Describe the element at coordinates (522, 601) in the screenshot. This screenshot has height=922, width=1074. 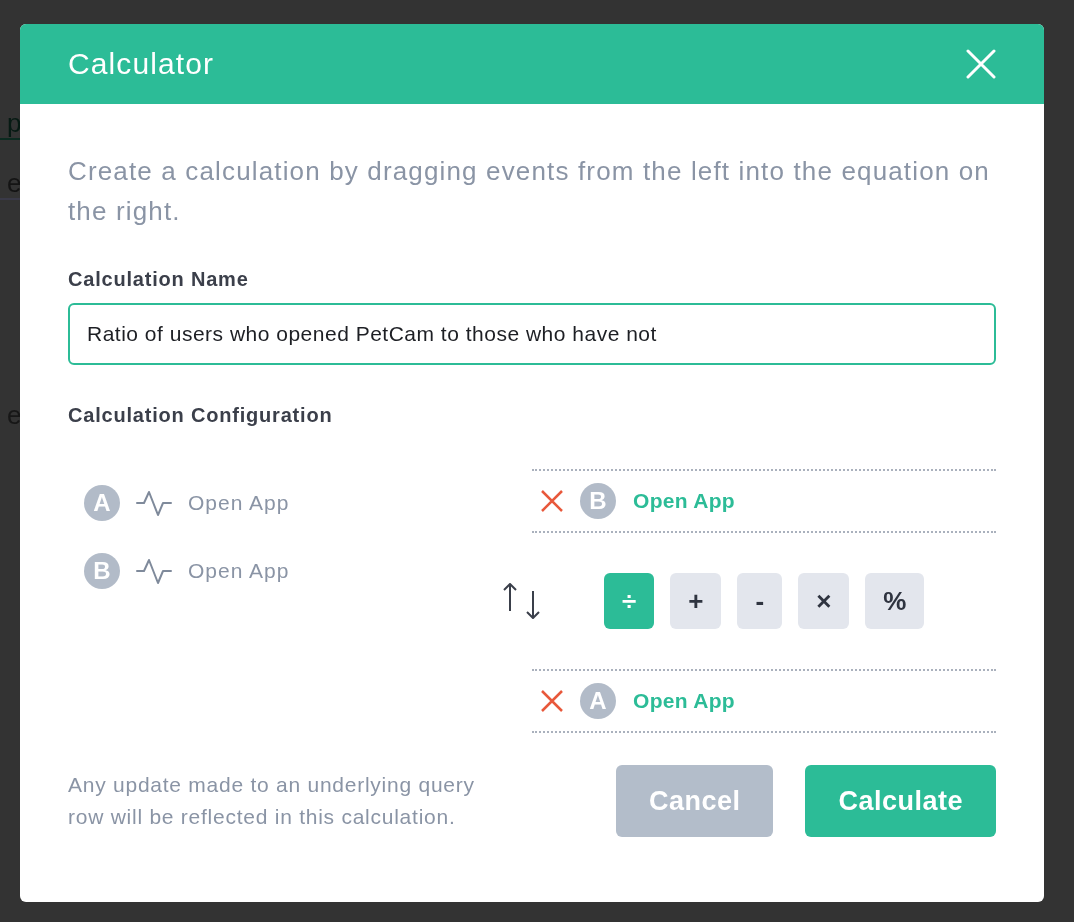
I see `swap-icon` at that location.